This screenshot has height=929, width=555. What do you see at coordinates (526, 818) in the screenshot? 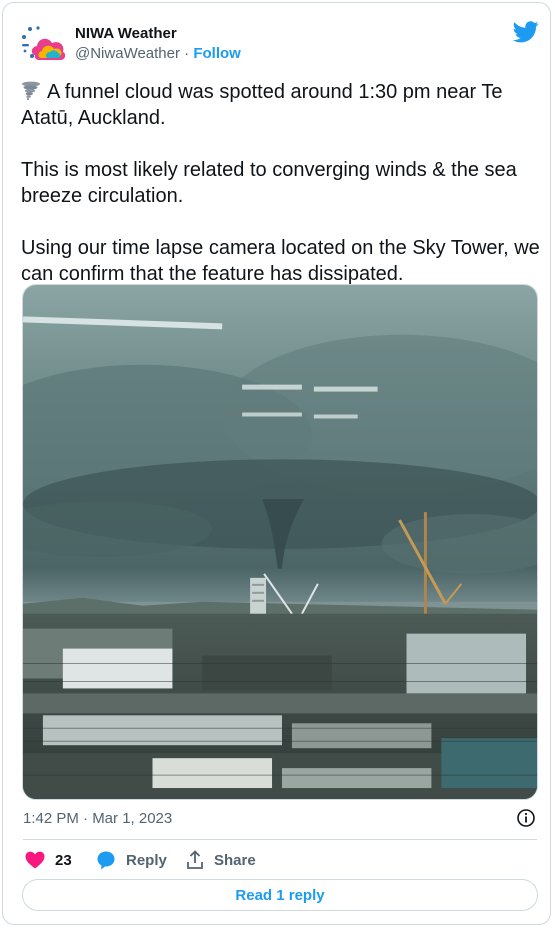
I see `info-icon` at bounding box center [526, 818].